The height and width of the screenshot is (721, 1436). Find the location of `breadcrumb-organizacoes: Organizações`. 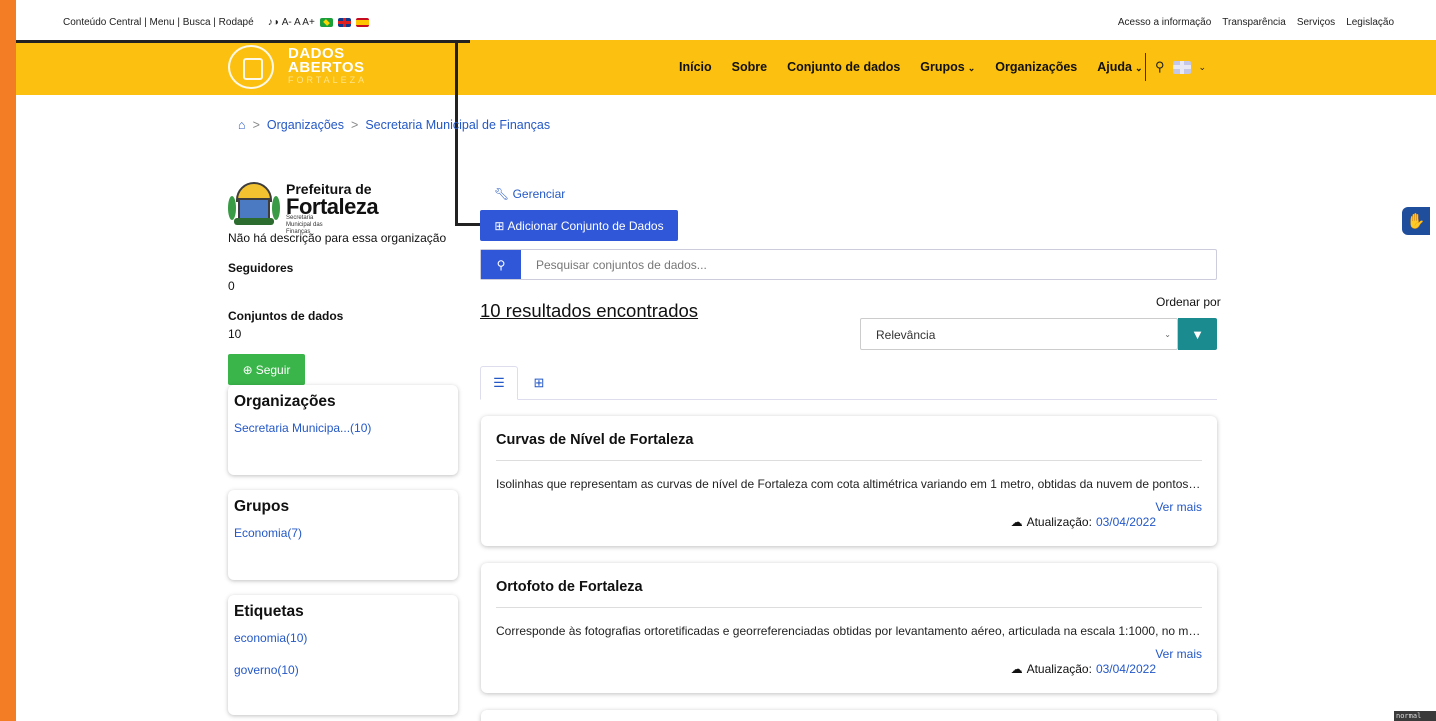

breadcrumb-organizacoes: Organizações is located at coordinates (305, 125).